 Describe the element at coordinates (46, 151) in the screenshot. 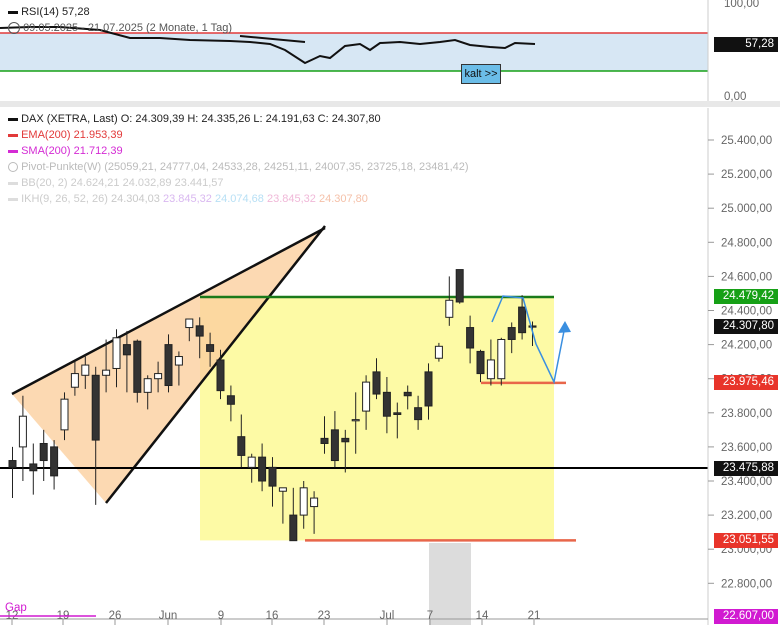

I see `sma-label: SMA(200)` at that location.